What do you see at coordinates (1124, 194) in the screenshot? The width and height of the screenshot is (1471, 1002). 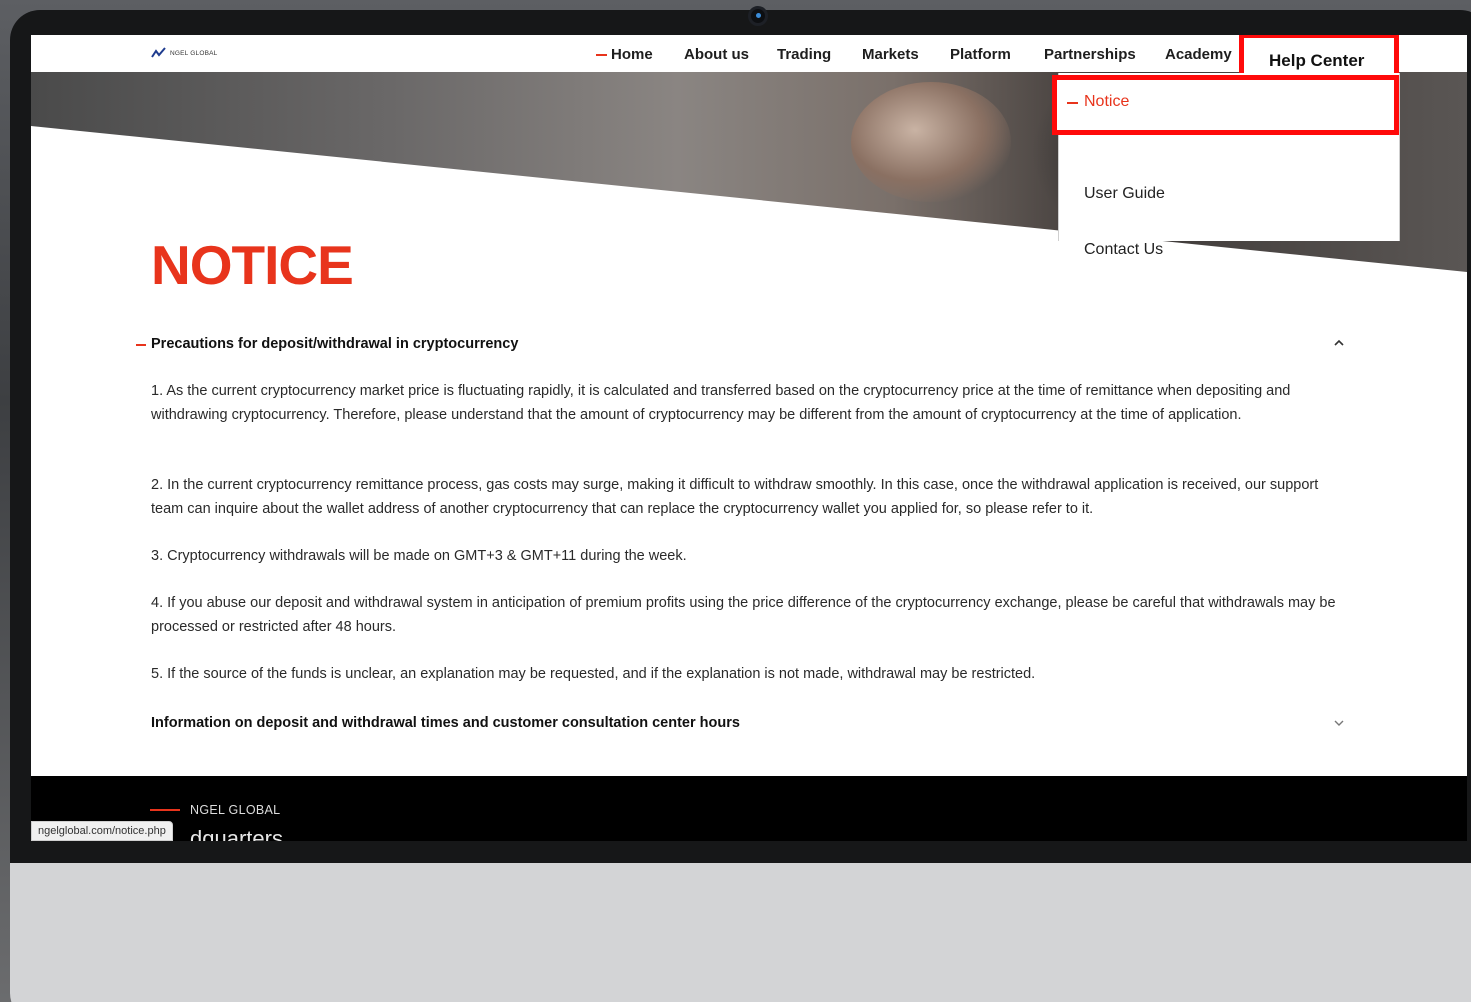 I see `dropdown-item-user-guide: User Guide` at bounding box center [1124, 194].